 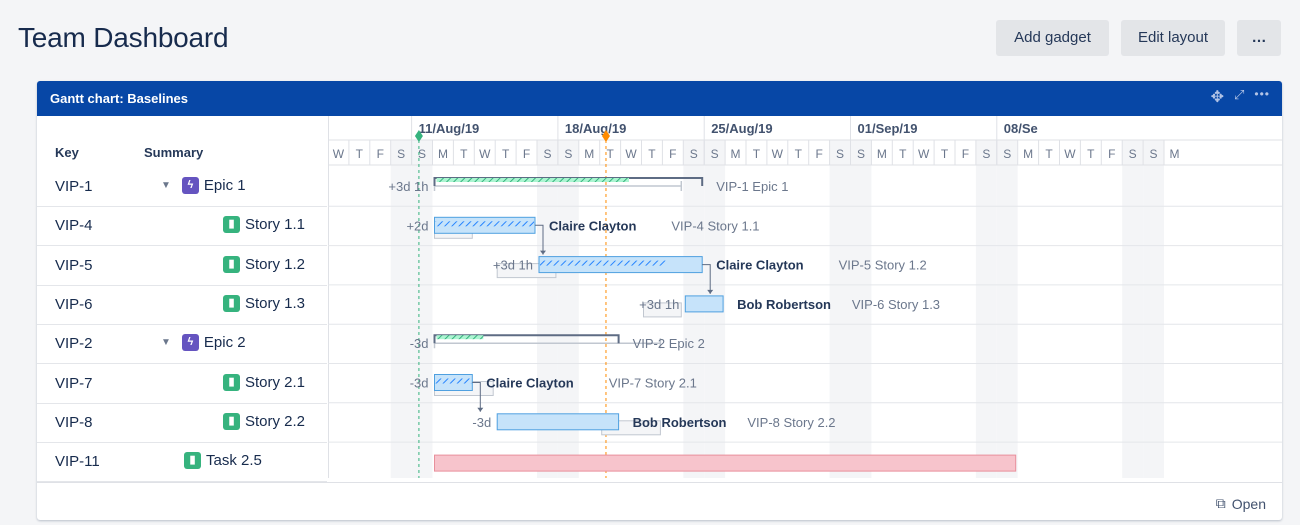 I want to click on issue-label: VIP-7 Story 2.1, so click(x=653, y=383).